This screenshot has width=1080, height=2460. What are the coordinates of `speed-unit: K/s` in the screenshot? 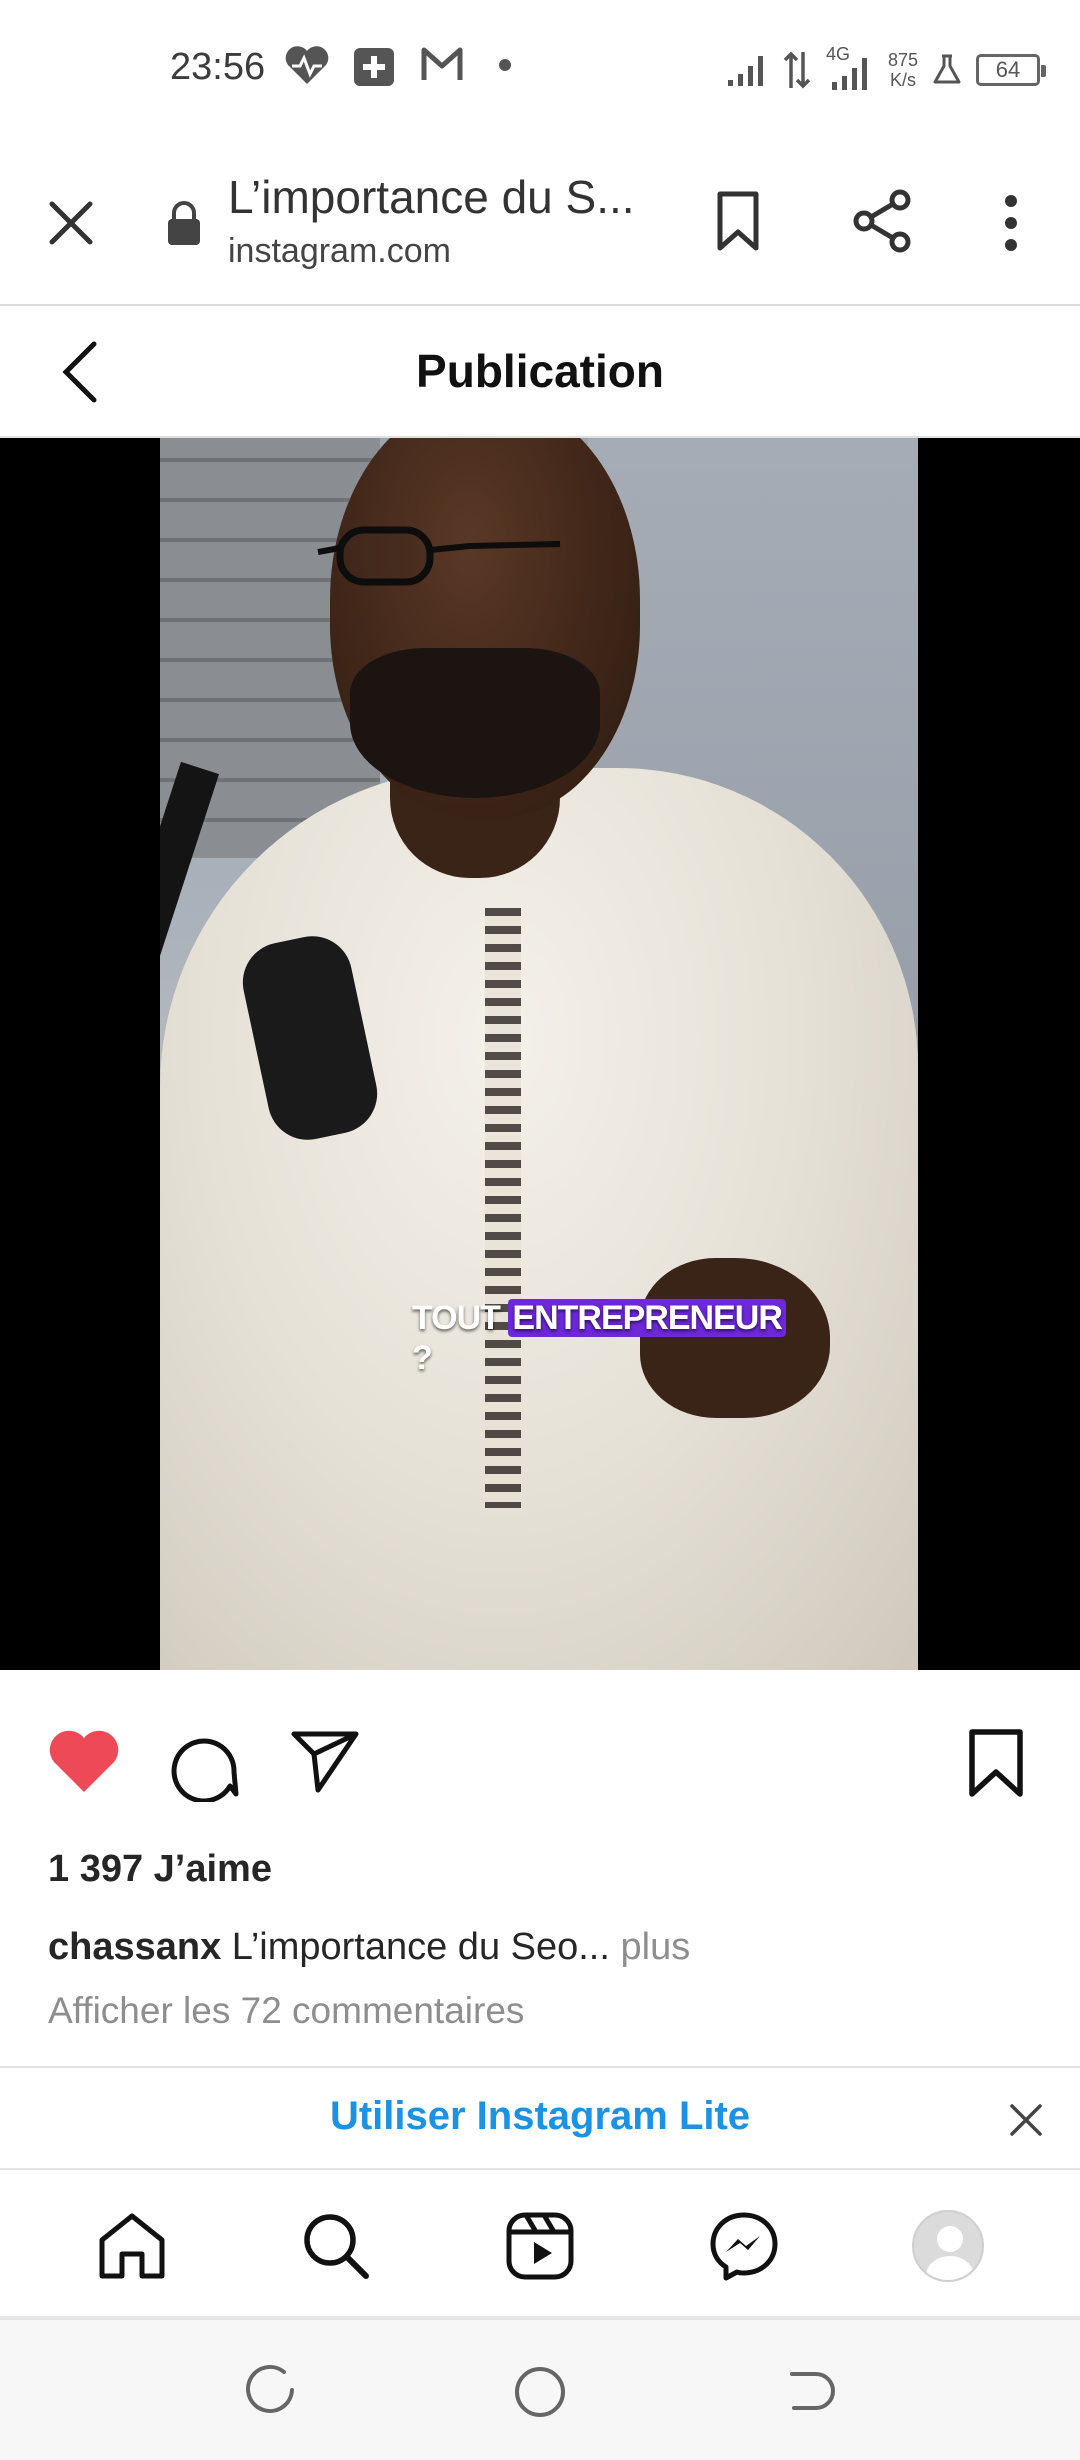 It's located at (902, 80).